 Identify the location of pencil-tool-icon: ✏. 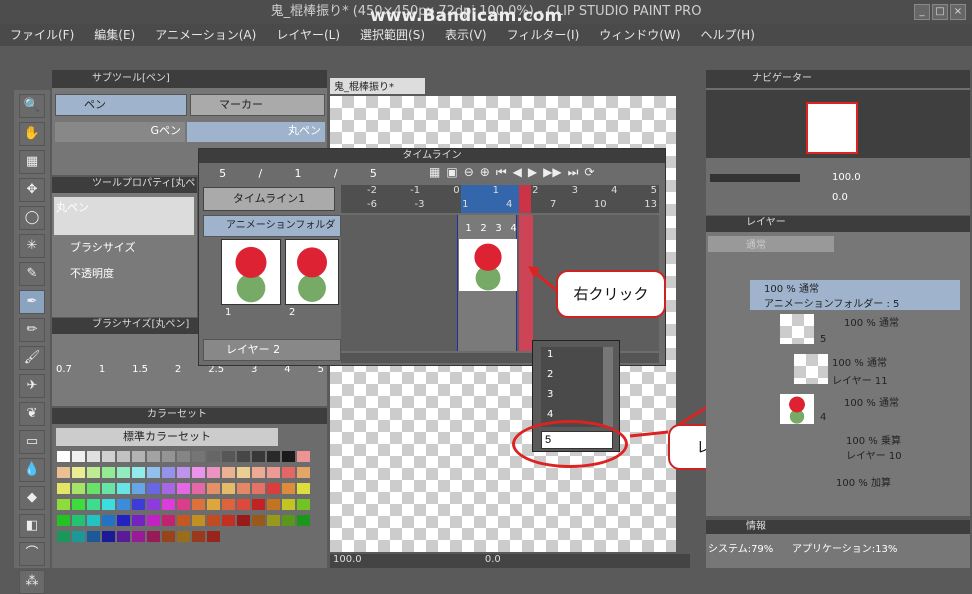
(32, 330).